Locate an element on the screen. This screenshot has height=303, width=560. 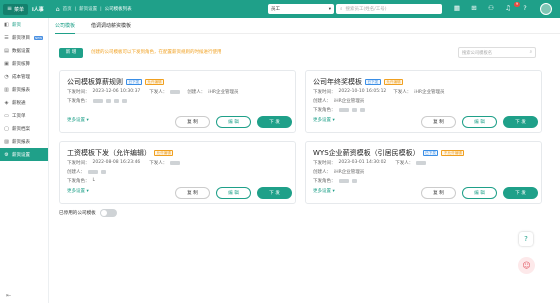
card-title-row: 公司年终奖模板 已下发 允许编辑 is located at coordinates (358, 82).